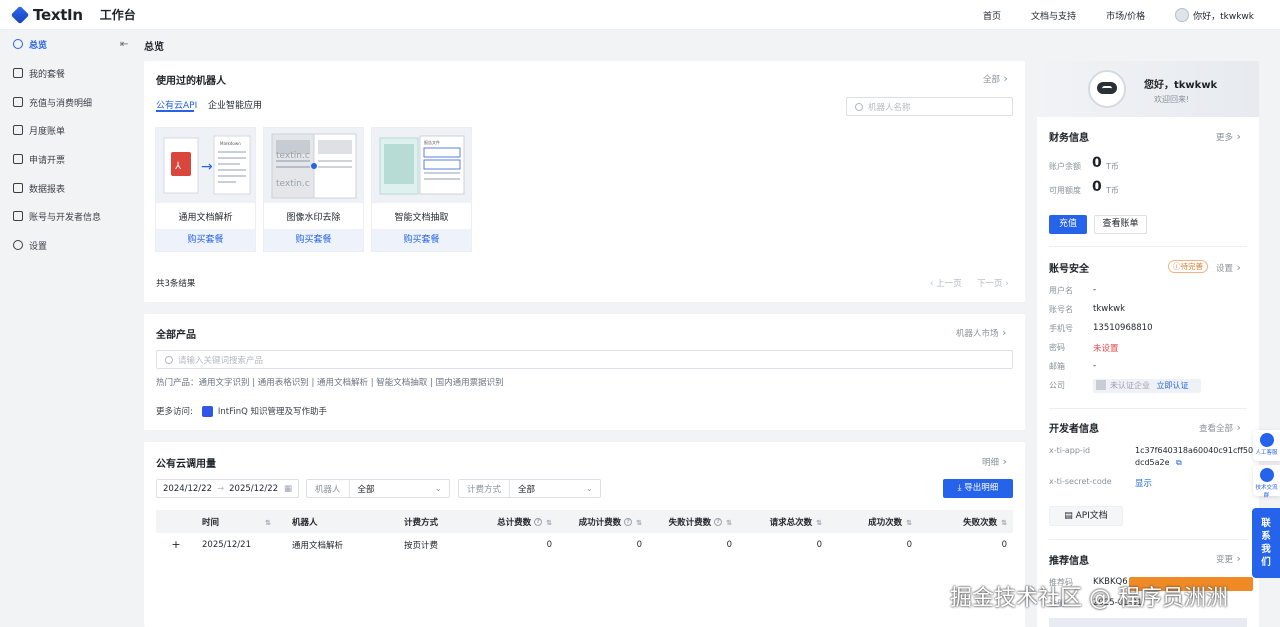 This screenshot has width=1280, height=627. I want to click on watermark: 掘金技术社区 @ 程序员洲洲, so click(1089, 598).